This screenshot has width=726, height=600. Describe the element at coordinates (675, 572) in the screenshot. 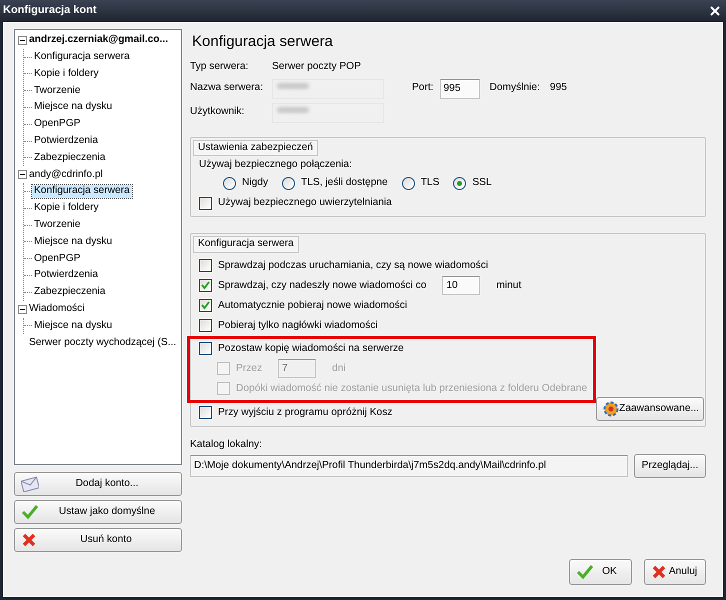

I see `dialog-button: Anuluj` at that location.